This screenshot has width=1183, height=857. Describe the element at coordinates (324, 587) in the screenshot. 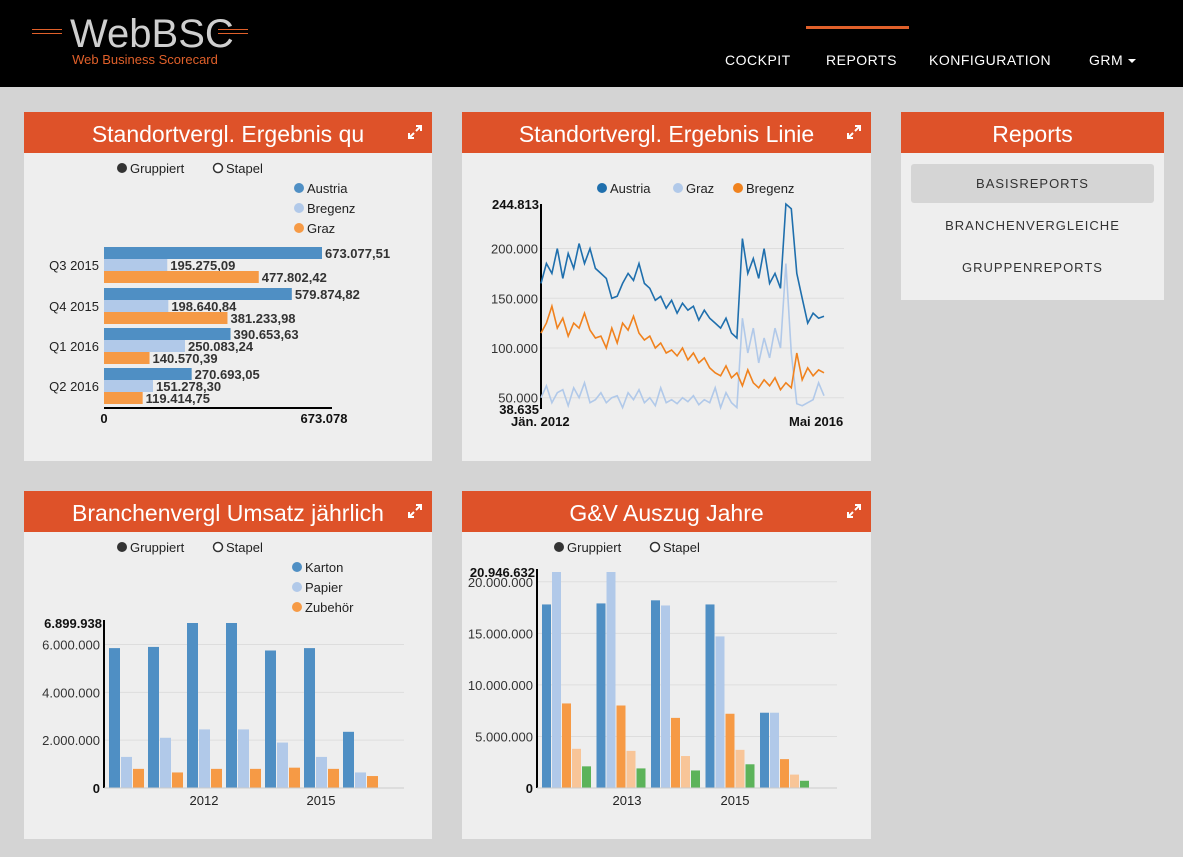

I see `legend-item: Papier` at that location.